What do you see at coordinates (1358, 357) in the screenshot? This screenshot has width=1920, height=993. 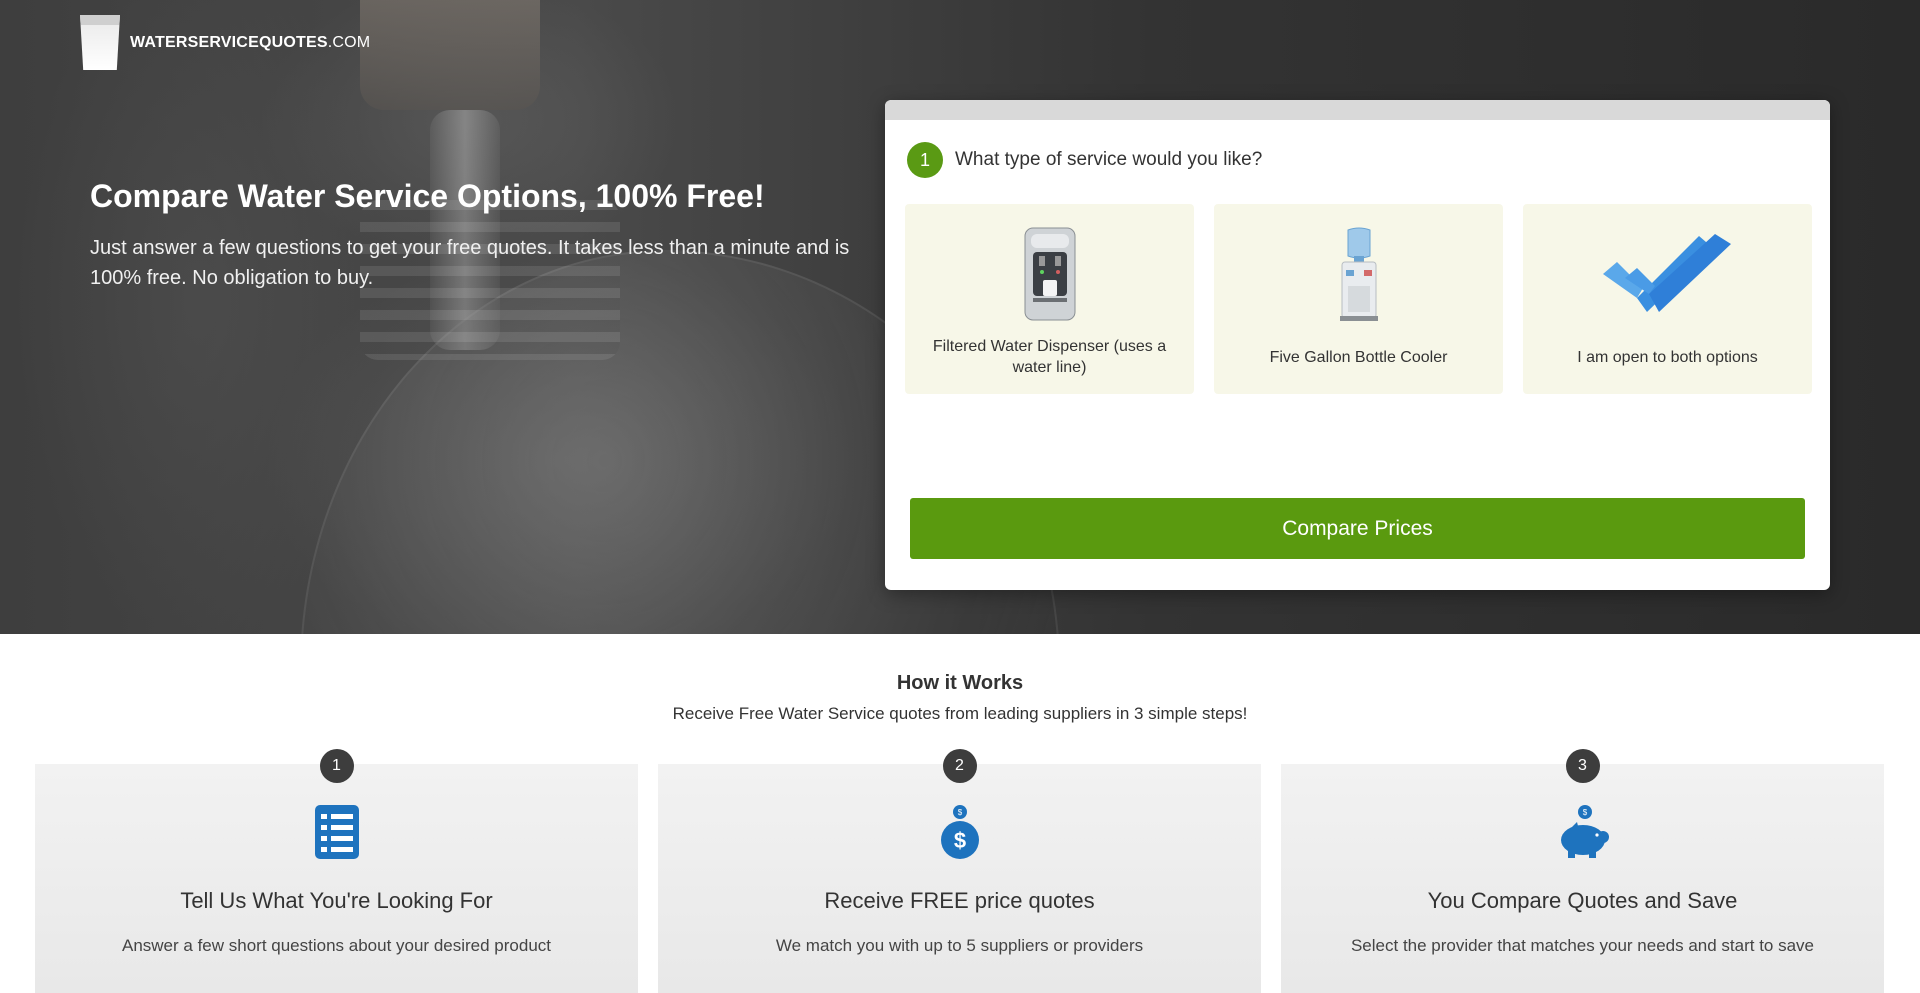 I see `option-label: Five Gallon Bottle Cooler` at bounding box center [1358, 357].